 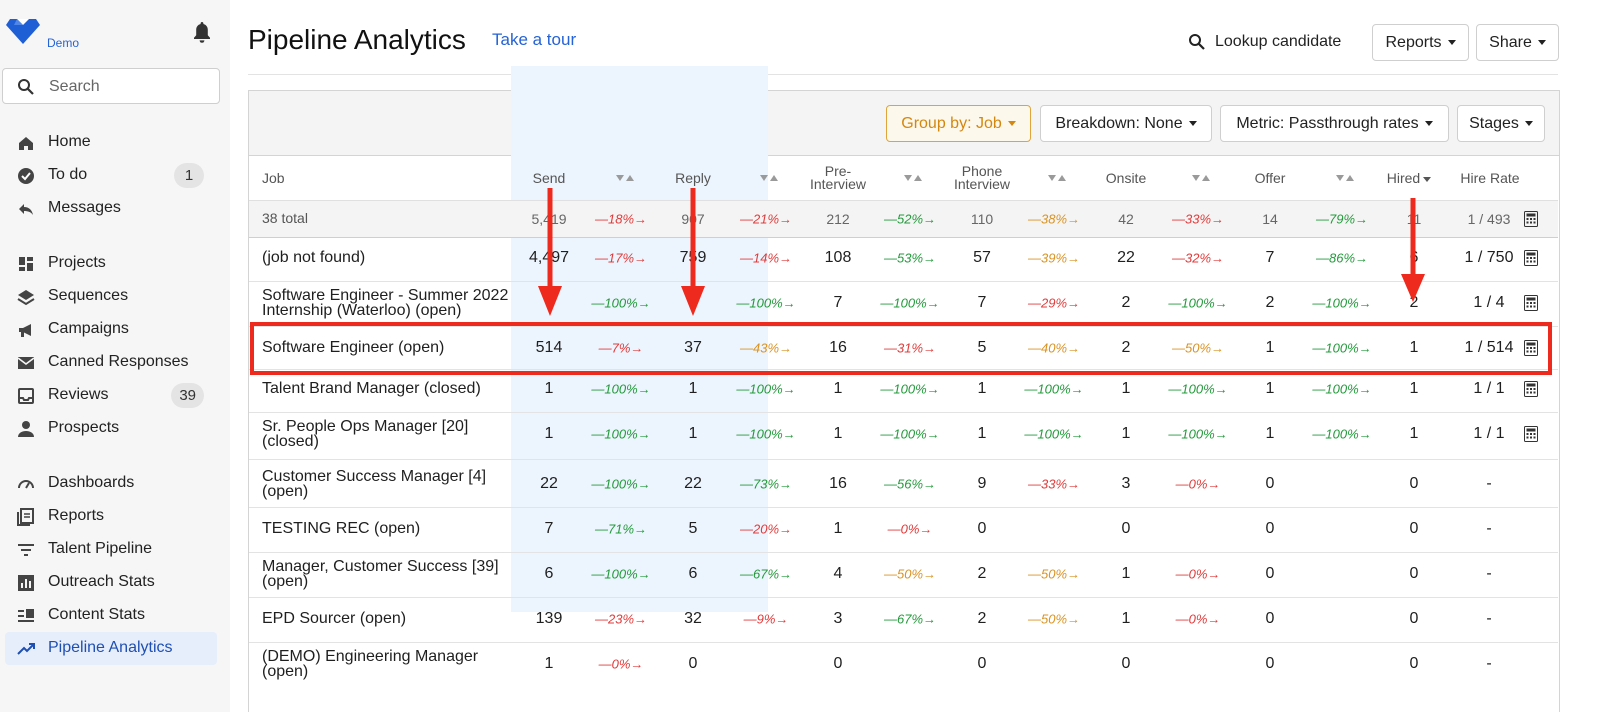 I want to click on job-name: Software Engineer (open), so click(x=392, y=348).